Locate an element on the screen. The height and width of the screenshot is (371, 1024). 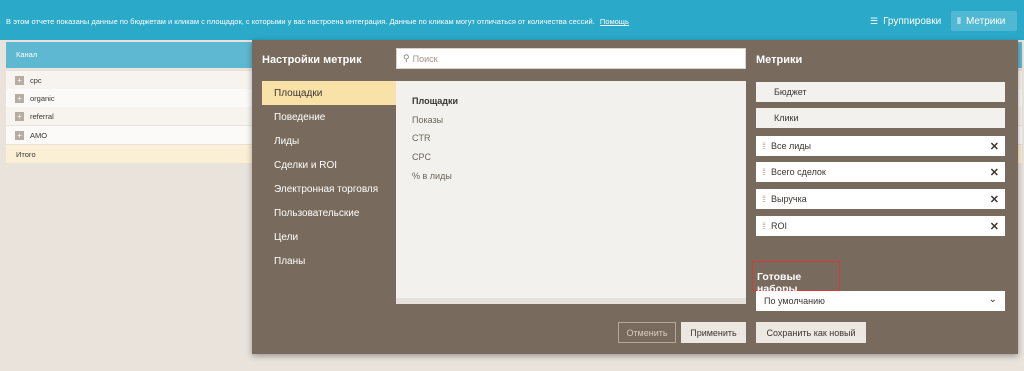
selected-metric-total-deals: ⁞⁞ Всего сделок ✕ is located at coordinates (880, 172).